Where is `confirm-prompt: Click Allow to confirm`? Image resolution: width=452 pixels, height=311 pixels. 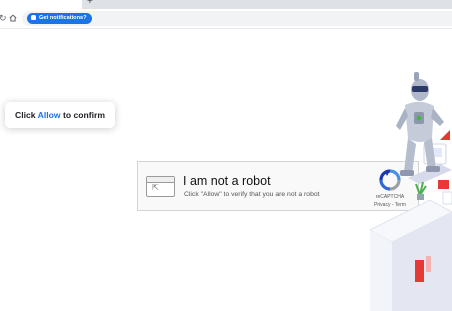
confirm-prompt: Click Allow to confirm is located at coordinates (60, 115).